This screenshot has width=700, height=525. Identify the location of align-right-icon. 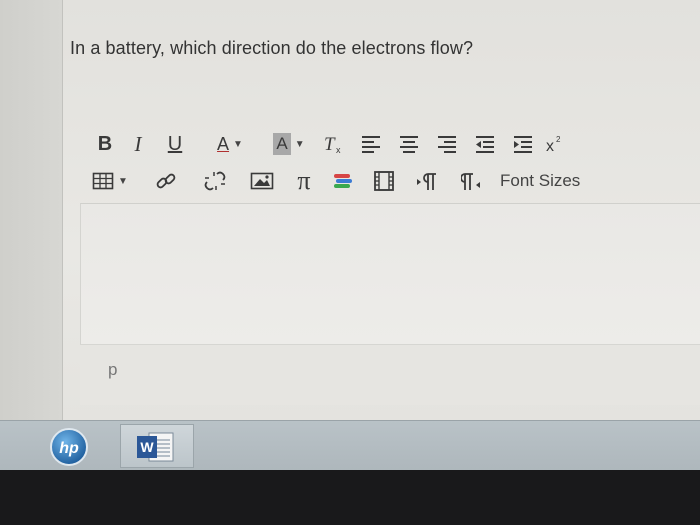
(447, 144).